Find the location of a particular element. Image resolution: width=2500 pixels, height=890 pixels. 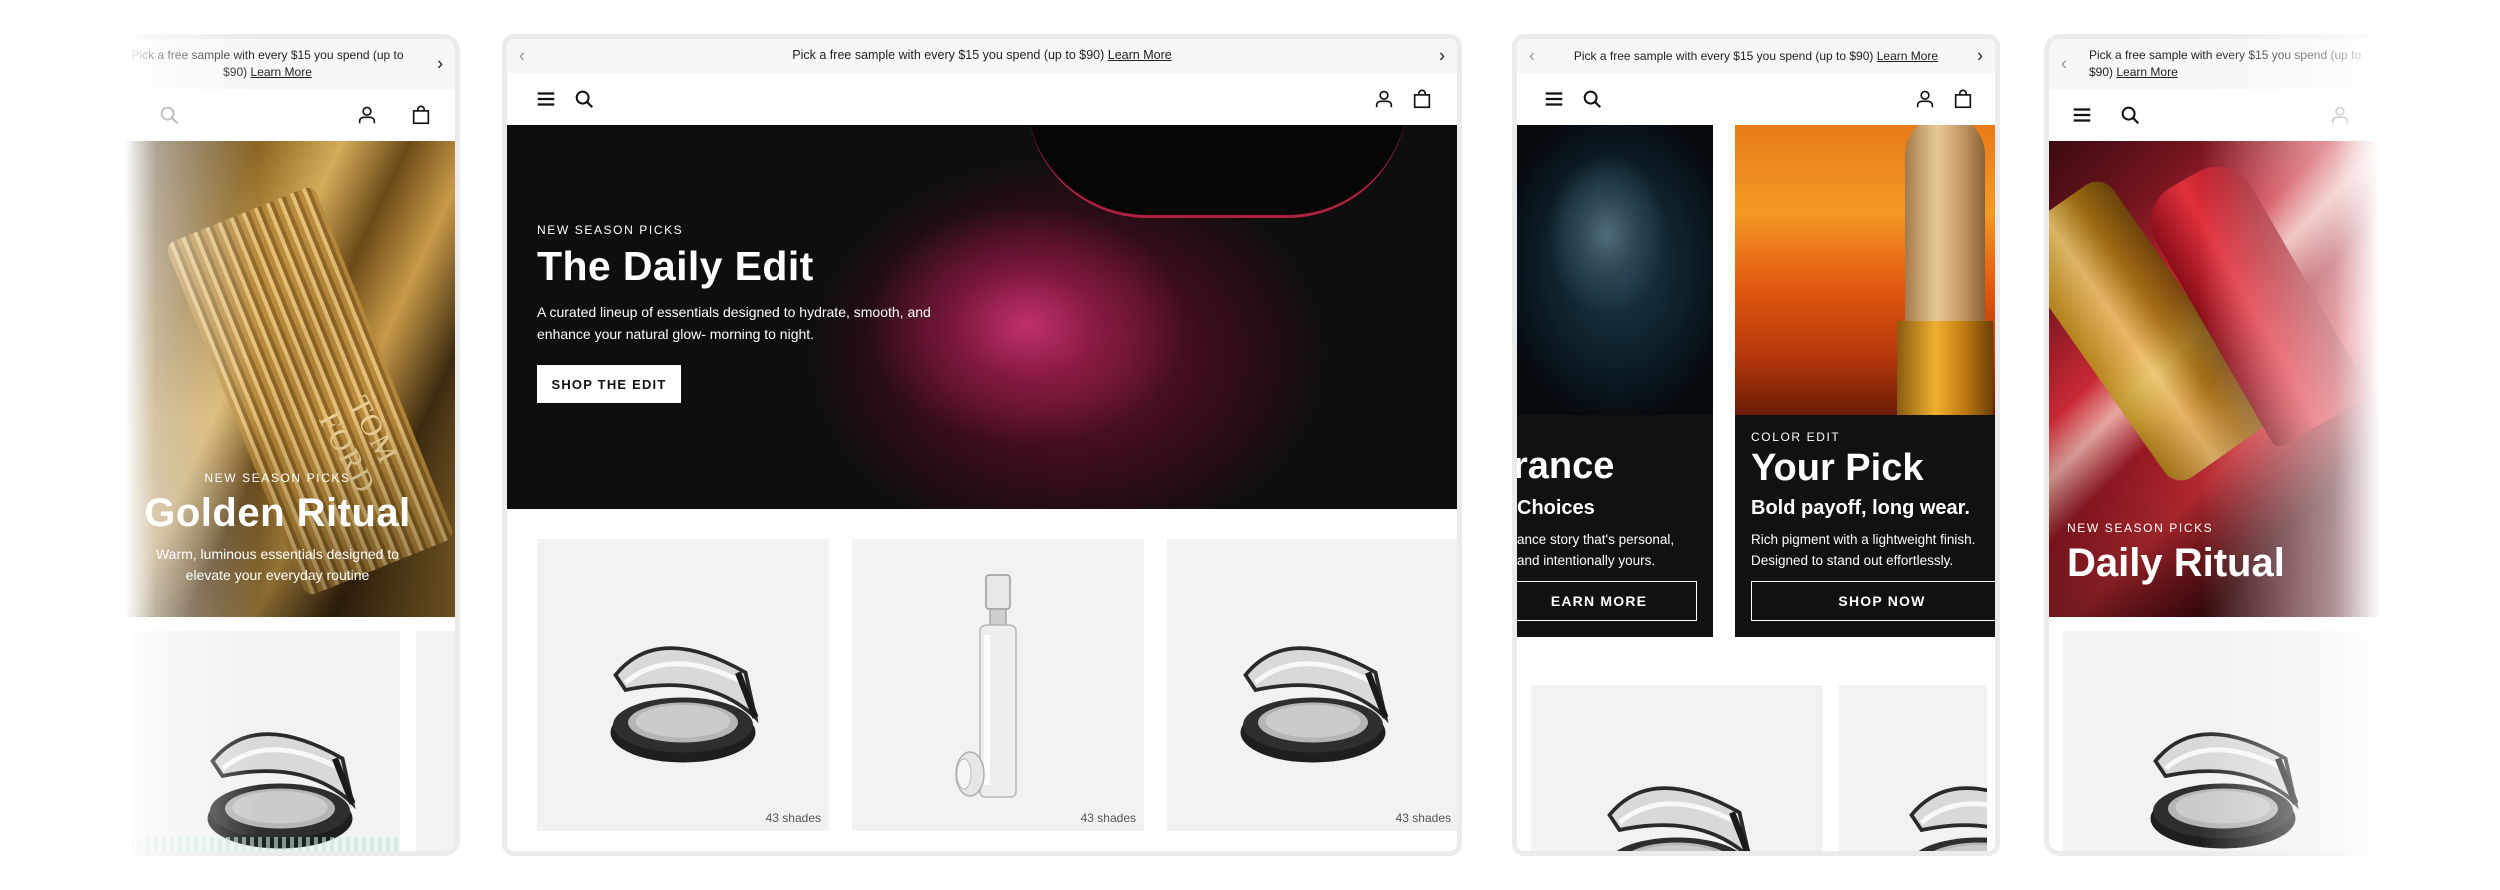

card-desc-line2: and intentionally yours. is located at coordinates (1586, 560).